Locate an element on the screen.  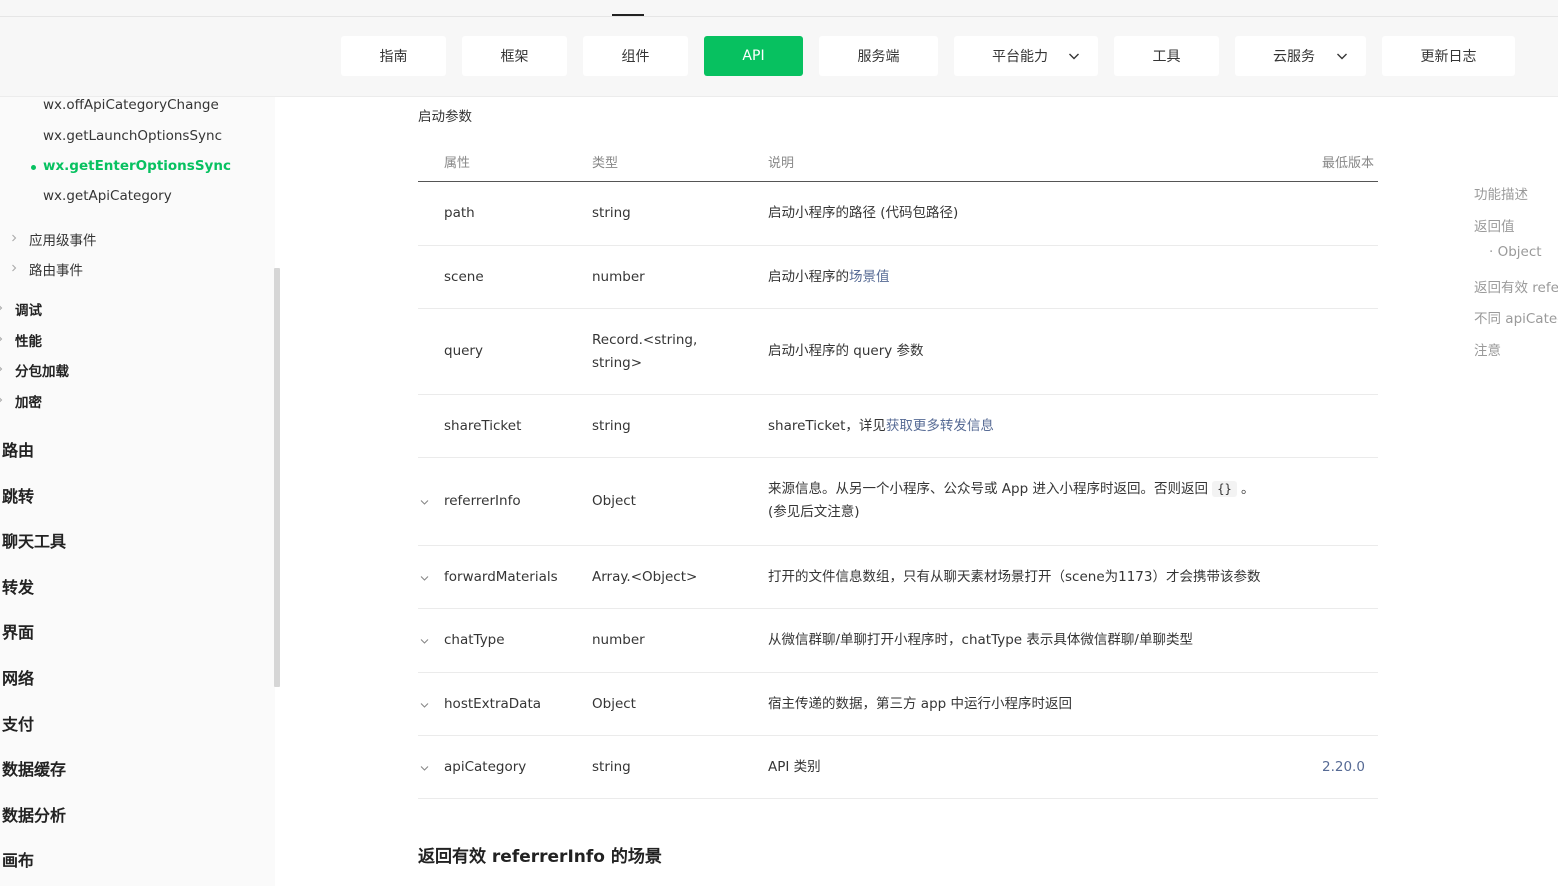
nav-label: 更新日志 is located at coordinates (1448, 57).